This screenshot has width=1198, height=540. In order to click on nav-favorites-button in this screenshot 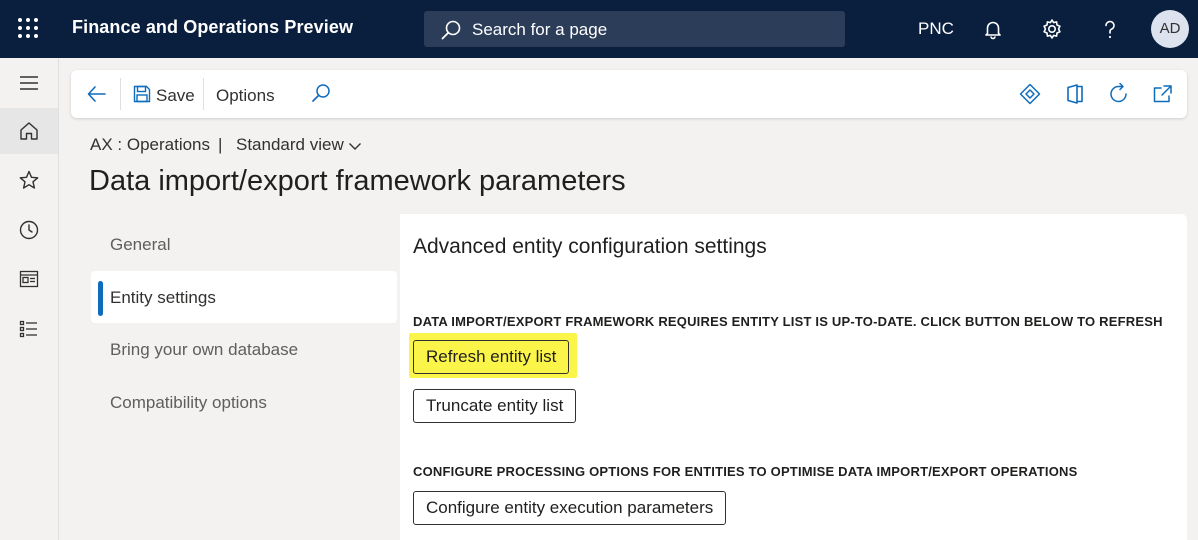, I will do `click(29, 180)`.